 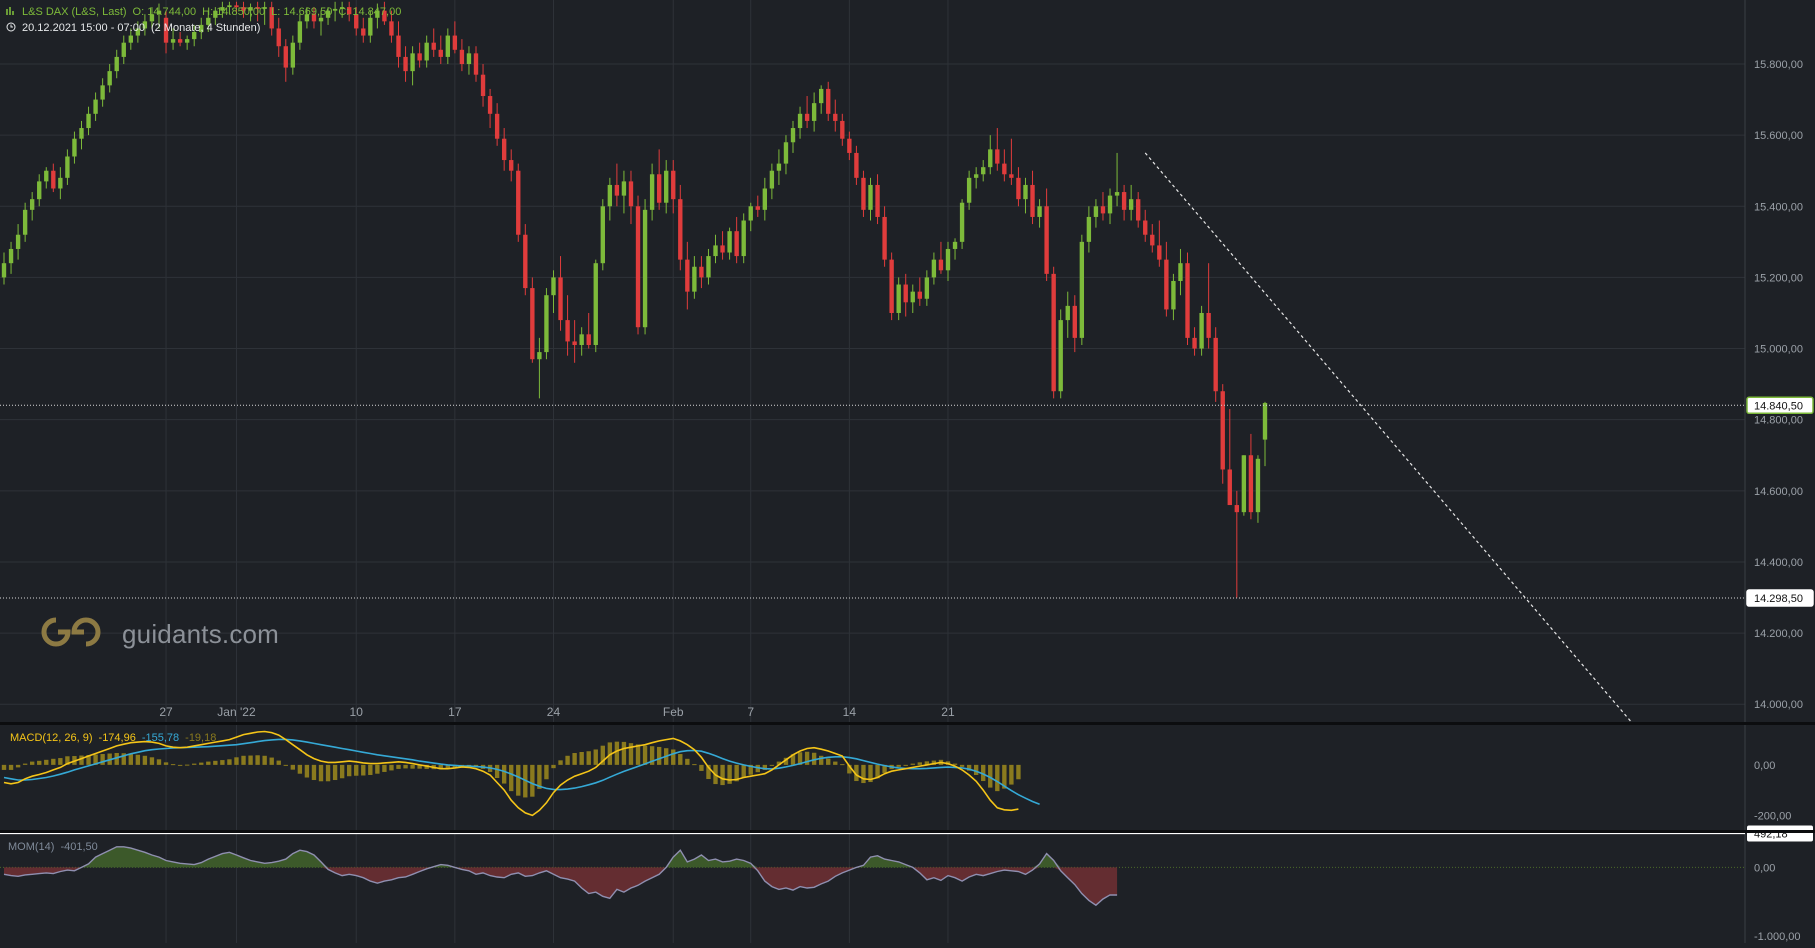 I want to click on momentum-tick-label: 0,00, so click(x=1764, y=868).